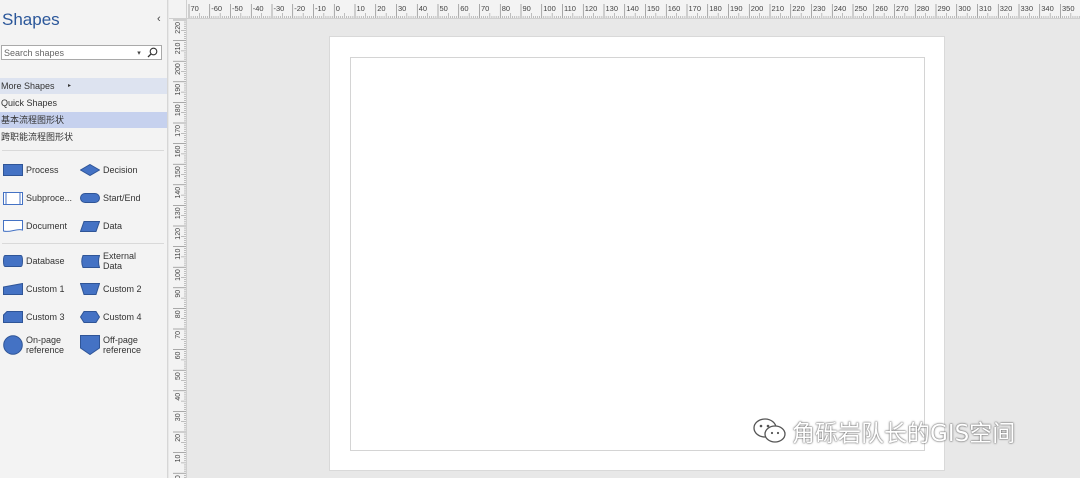 The width and height of the screenshot is (1080, 478). Describe the element at coordinates (13, 317) in the screenshot. I see `custom-3-shape-icon` at that location.